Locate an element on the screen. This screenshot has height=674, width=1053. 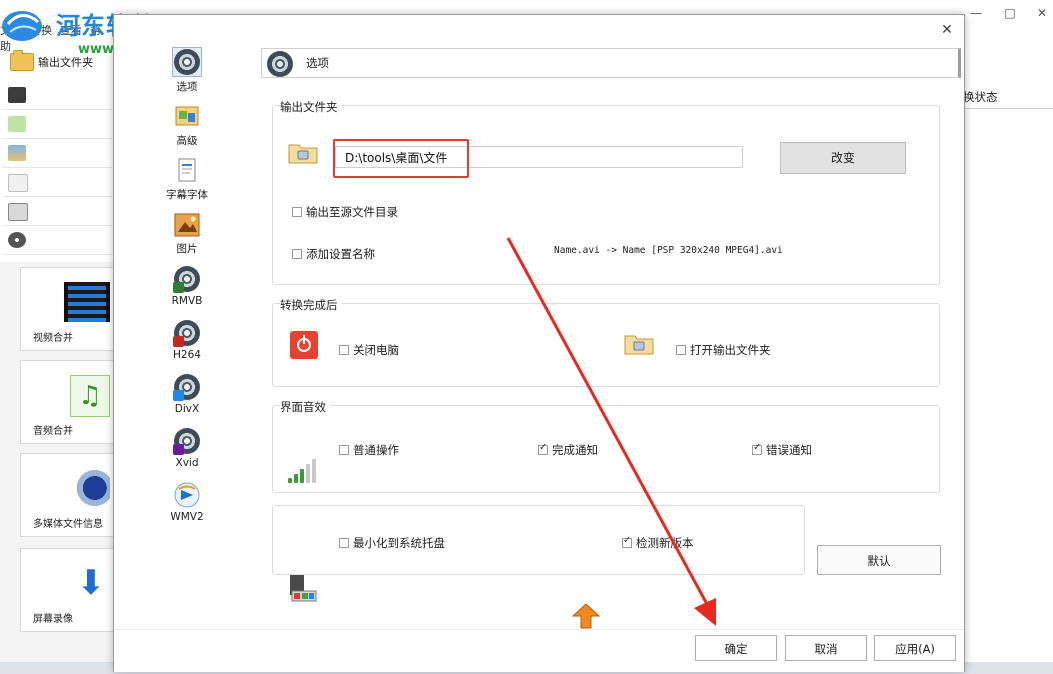
add-setting-name-checkbox: 添加设置名称 is located at coordinates (333, 254).